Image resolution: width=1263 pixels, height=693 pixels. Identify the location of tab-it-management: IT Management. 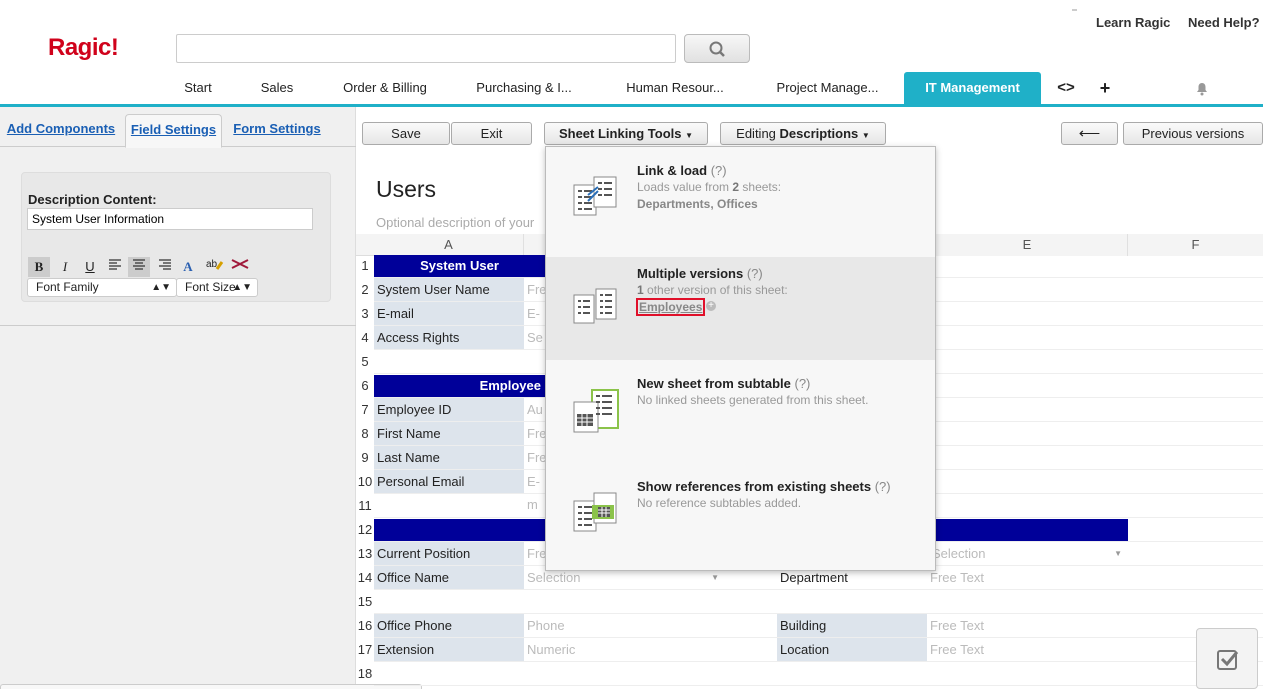
(972, 88).